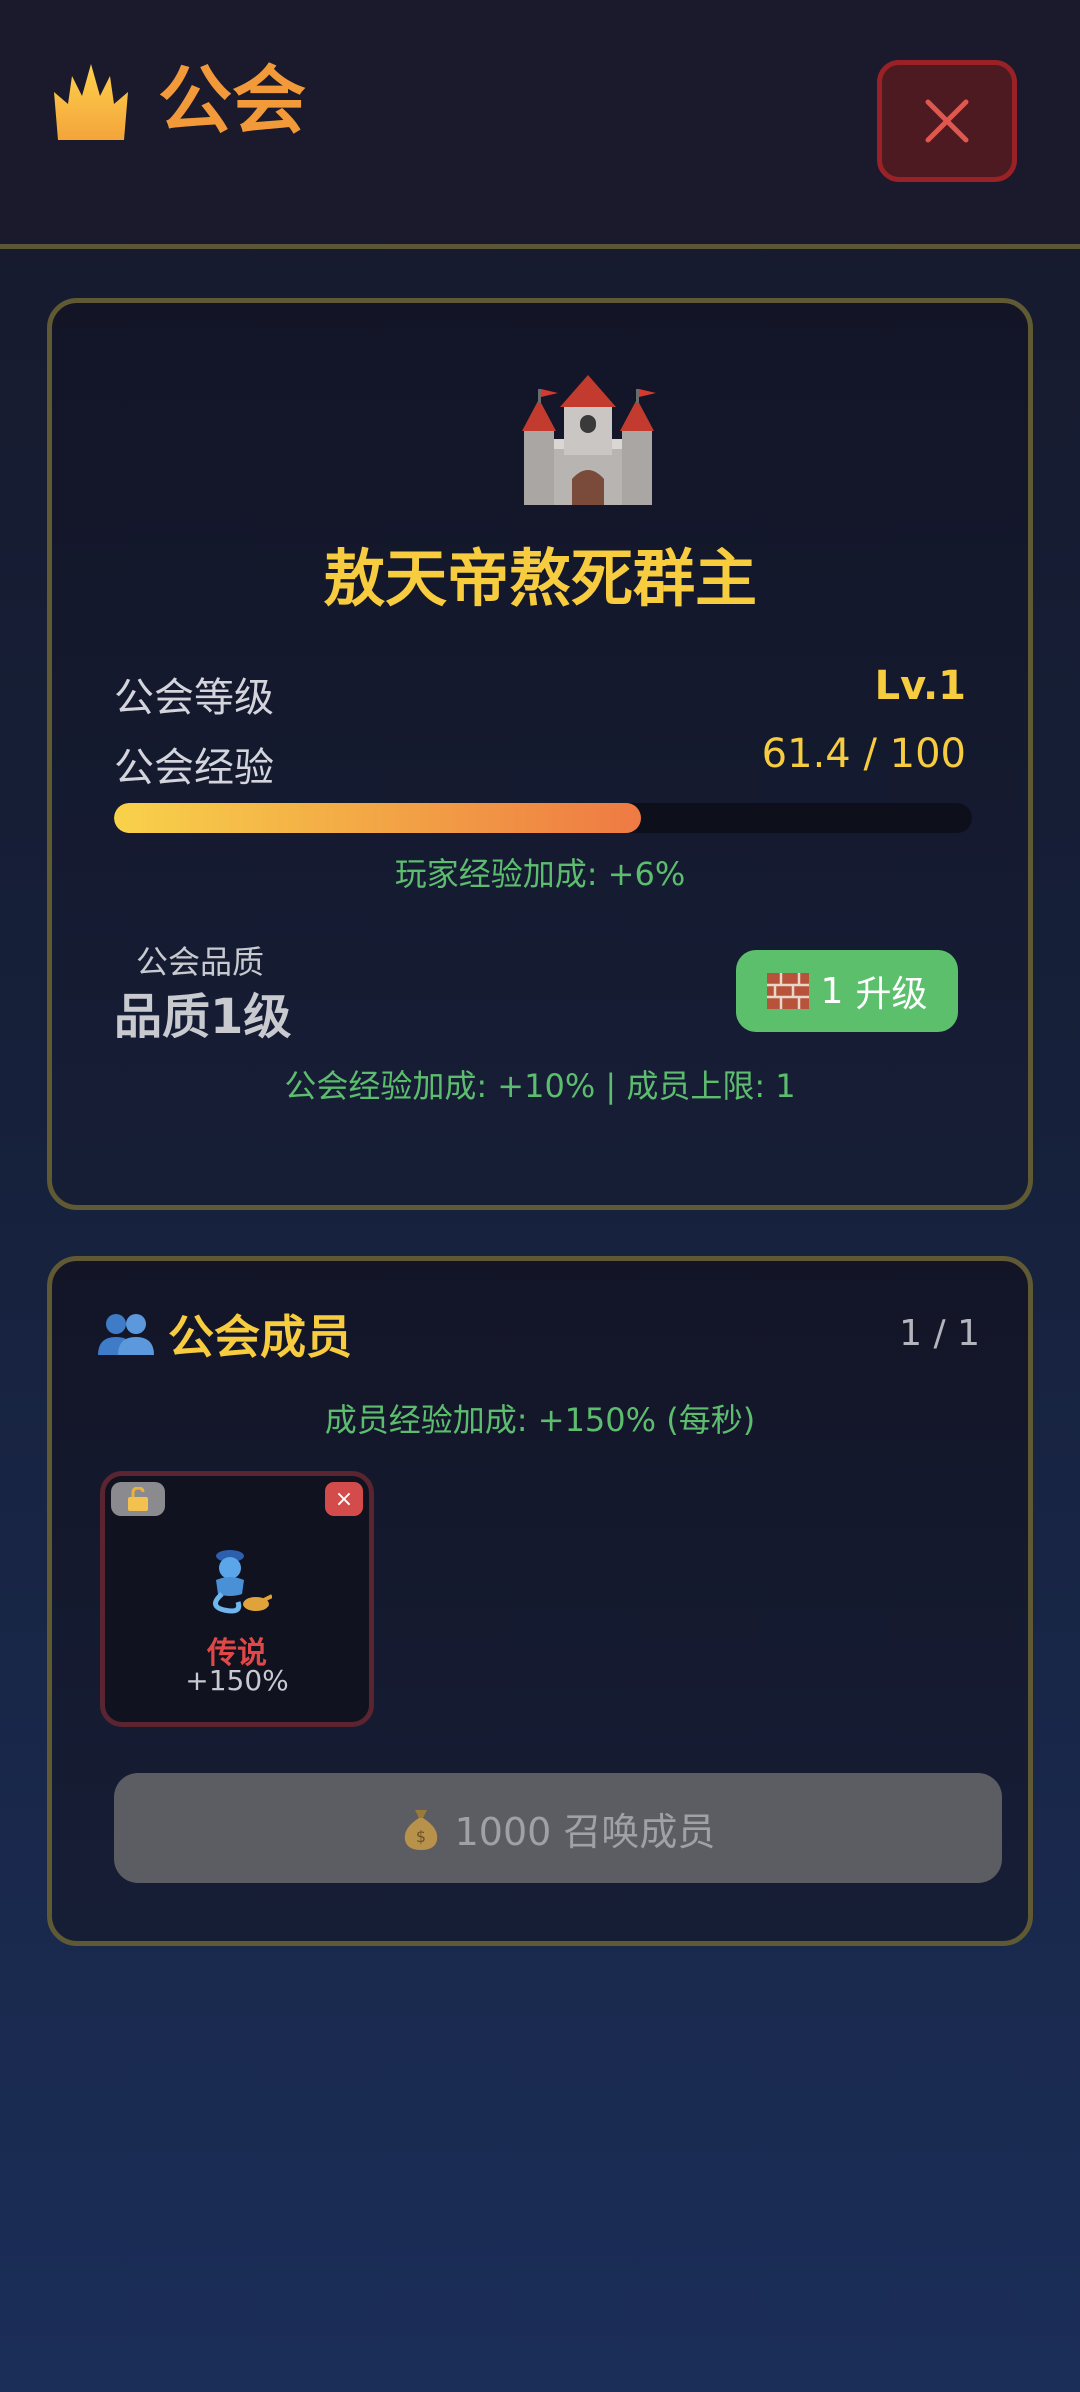 The width and height of the screenshot is (1080, 2392). Describe the element at coordinates (194, 698) in the screenshot. I see `guild-level-label: 公会等级` at that location.